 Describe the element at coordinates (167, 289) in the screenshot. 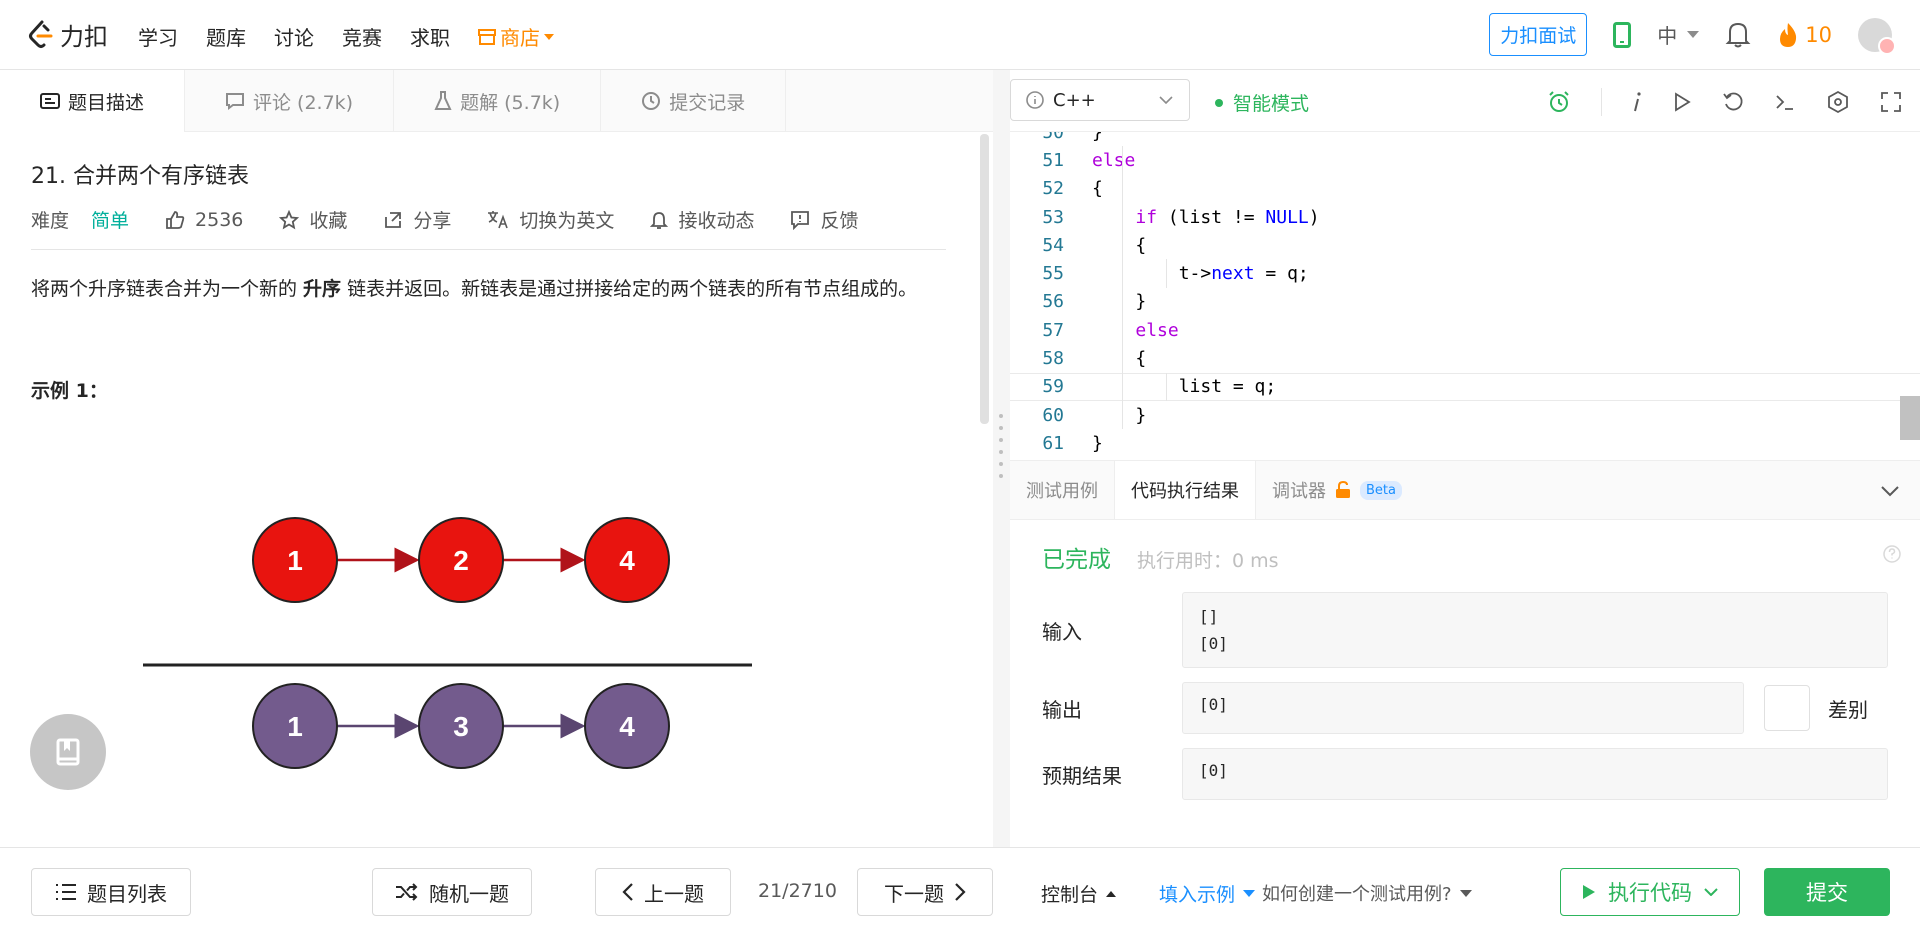

I see `statement-text: 将两个升序链表合并为一个新的` at that location.